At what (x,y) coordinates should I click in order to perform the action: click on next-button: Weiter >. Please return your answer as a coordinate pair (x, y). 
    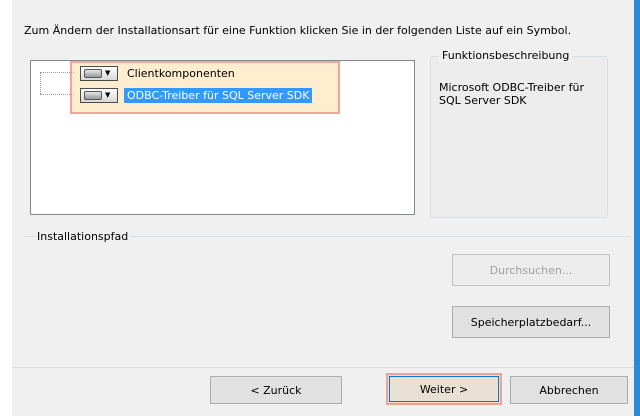
    Looking at the image, I should click on (444, 389).